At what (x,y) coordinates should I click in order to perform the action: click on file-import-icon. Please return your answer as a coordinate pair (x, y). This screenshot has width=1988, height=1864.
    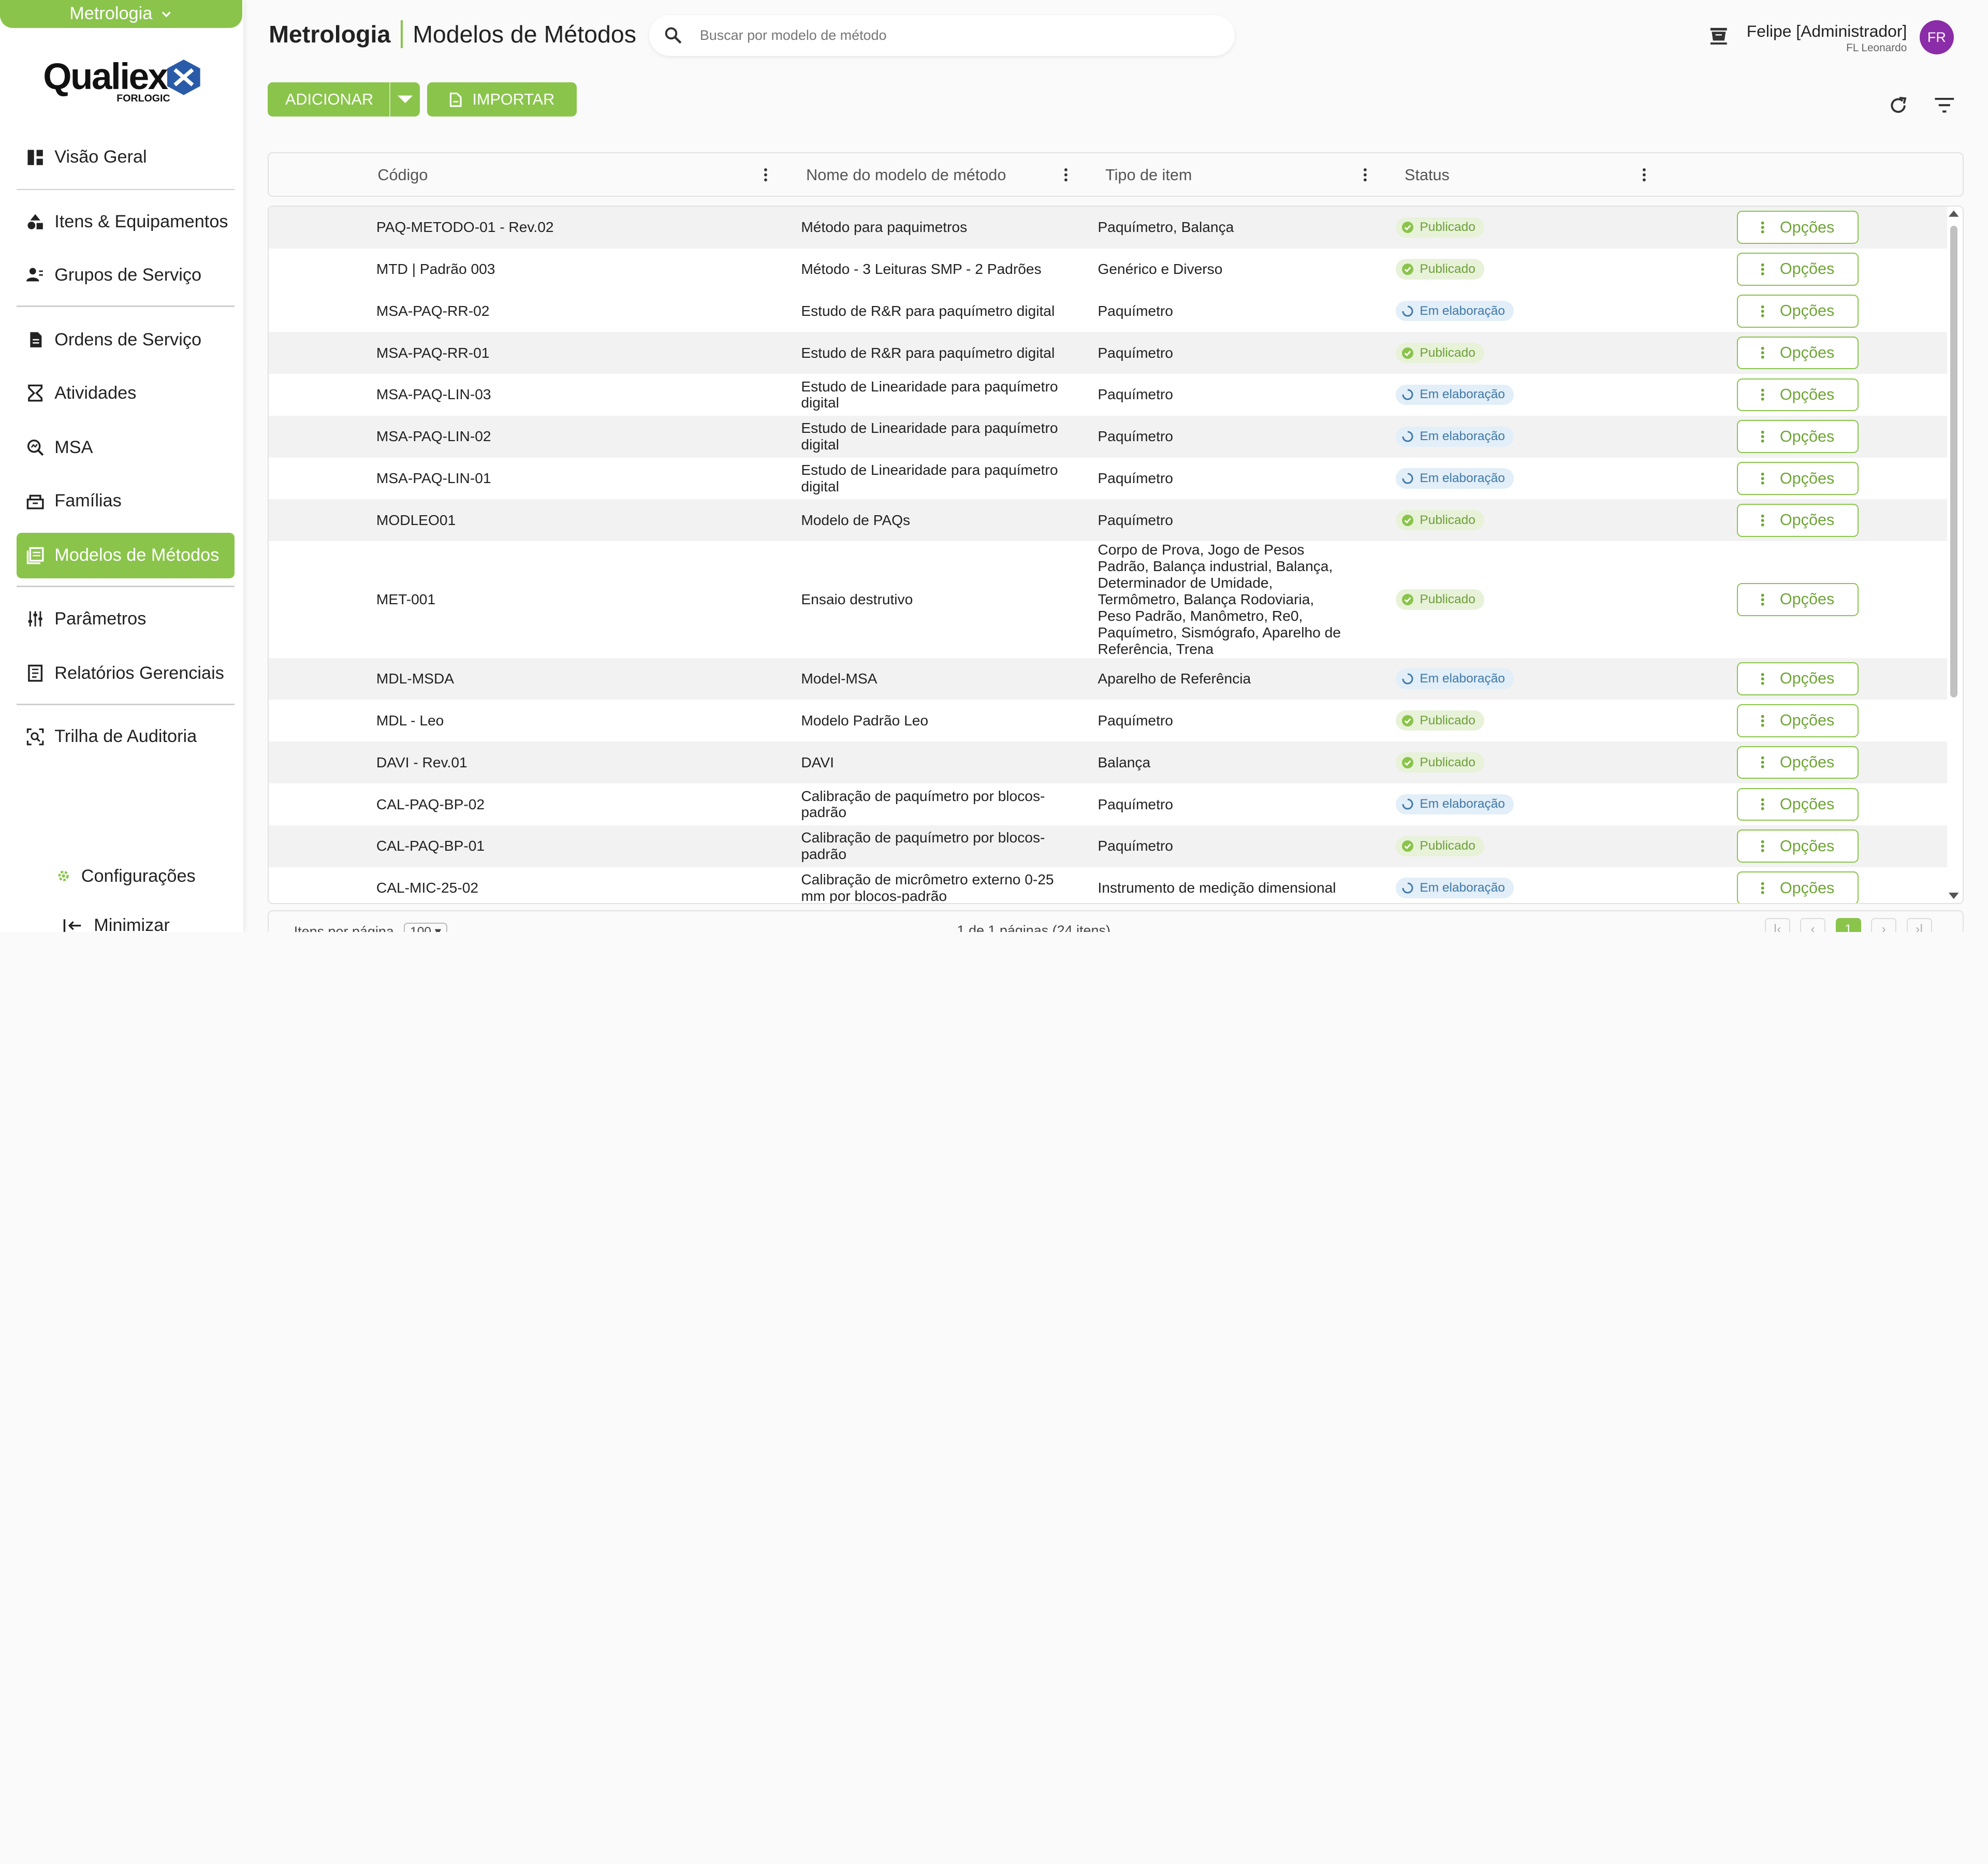
    Looking at the image, I should click on (456, 99).